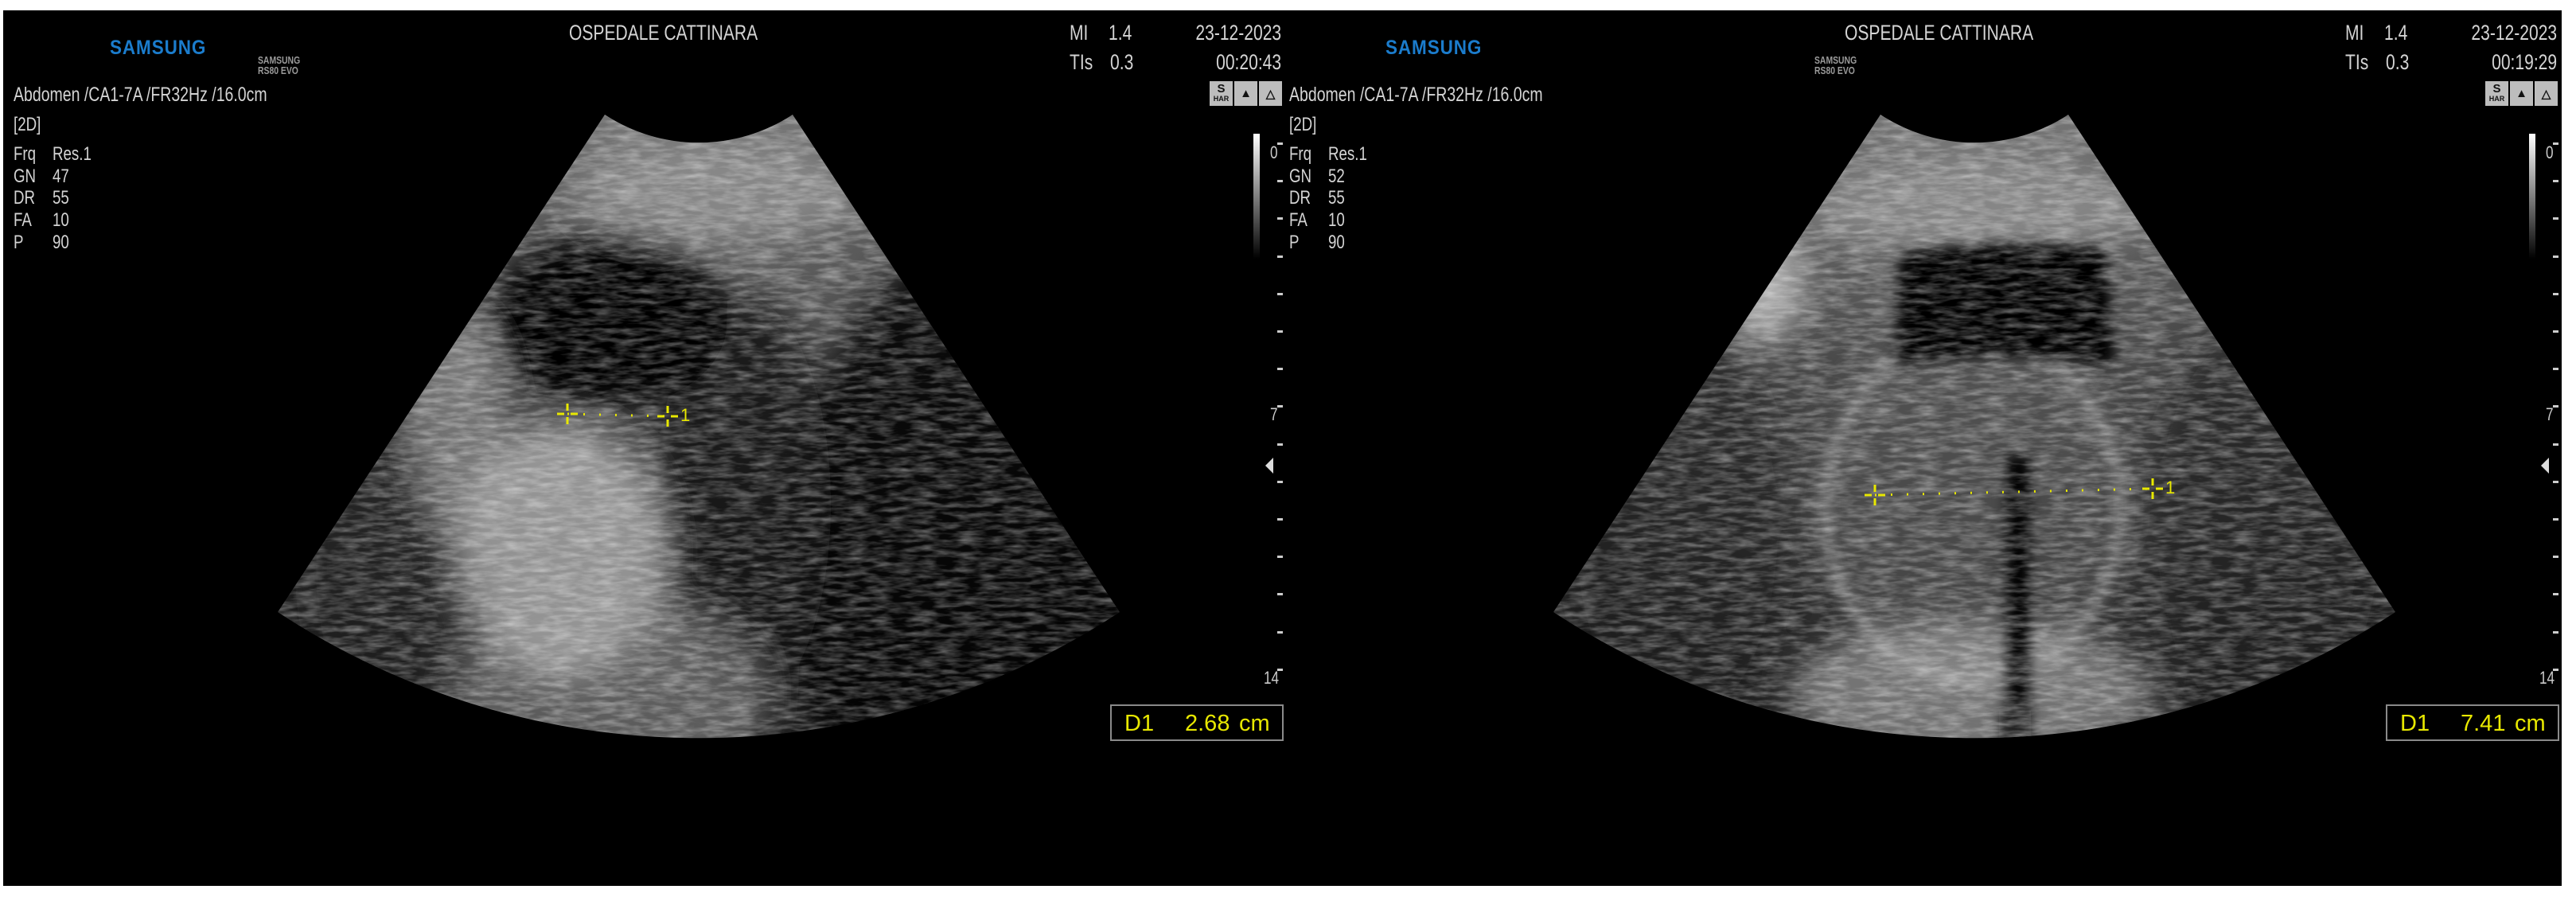 The height and width of the screenshot is (901, 2576). Describe the element at coordinates (2546, 93) in the screenshot. I see `biopsy-guide-icon: △` at that location.